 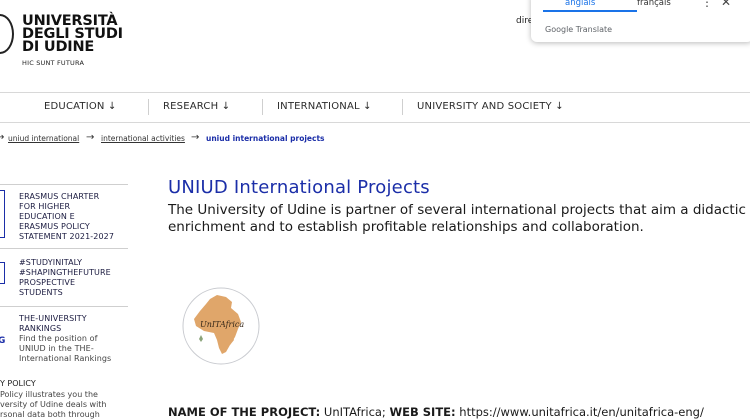 What do you see at coordinates (47, 282) in the screenshot?
I see `sidebar-item-study-line-3: PROSPECTIVE` at bounding box center [47, 282].